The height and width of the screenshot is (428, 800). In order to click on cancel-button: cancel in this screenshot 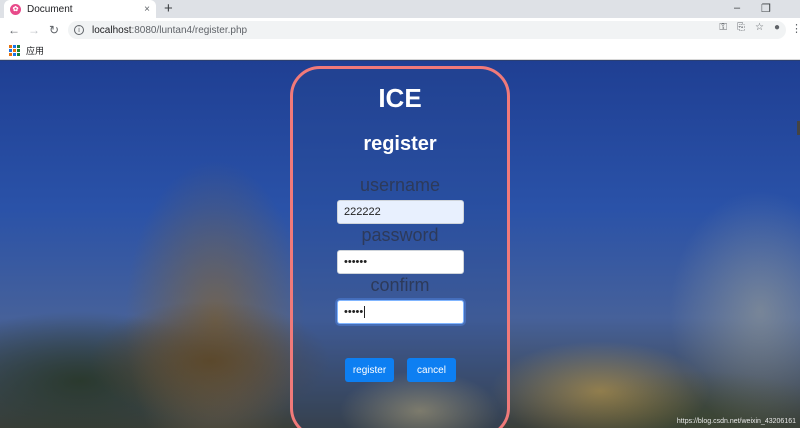, I will do `click(431, 370)`.